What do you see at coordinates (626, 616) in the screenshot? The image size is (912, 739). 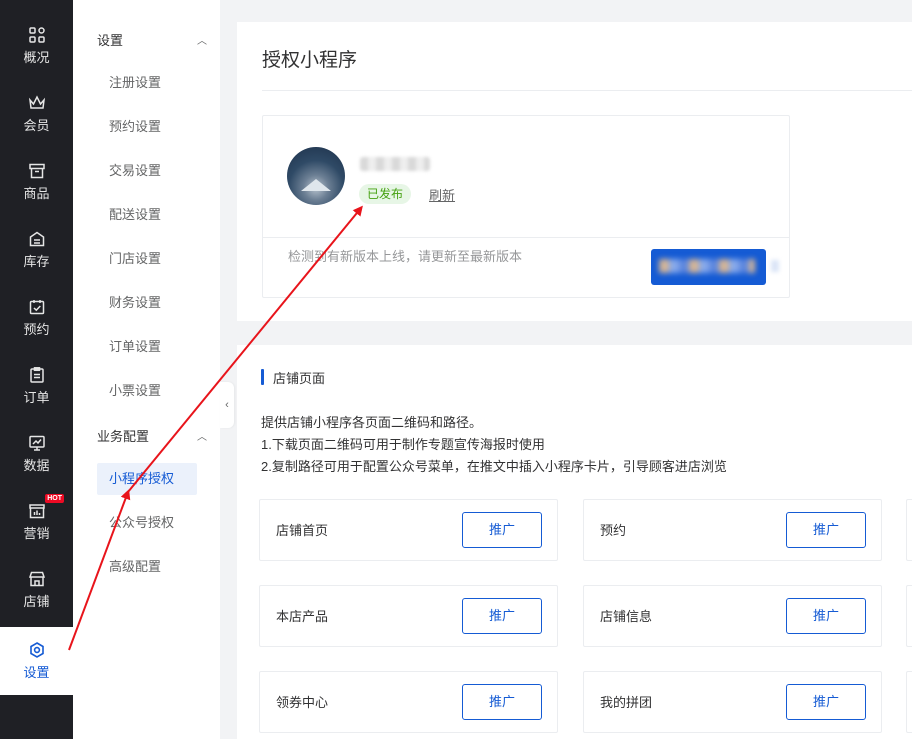 I see `page-name: 店铺信息` at bounding box center [626, 616].